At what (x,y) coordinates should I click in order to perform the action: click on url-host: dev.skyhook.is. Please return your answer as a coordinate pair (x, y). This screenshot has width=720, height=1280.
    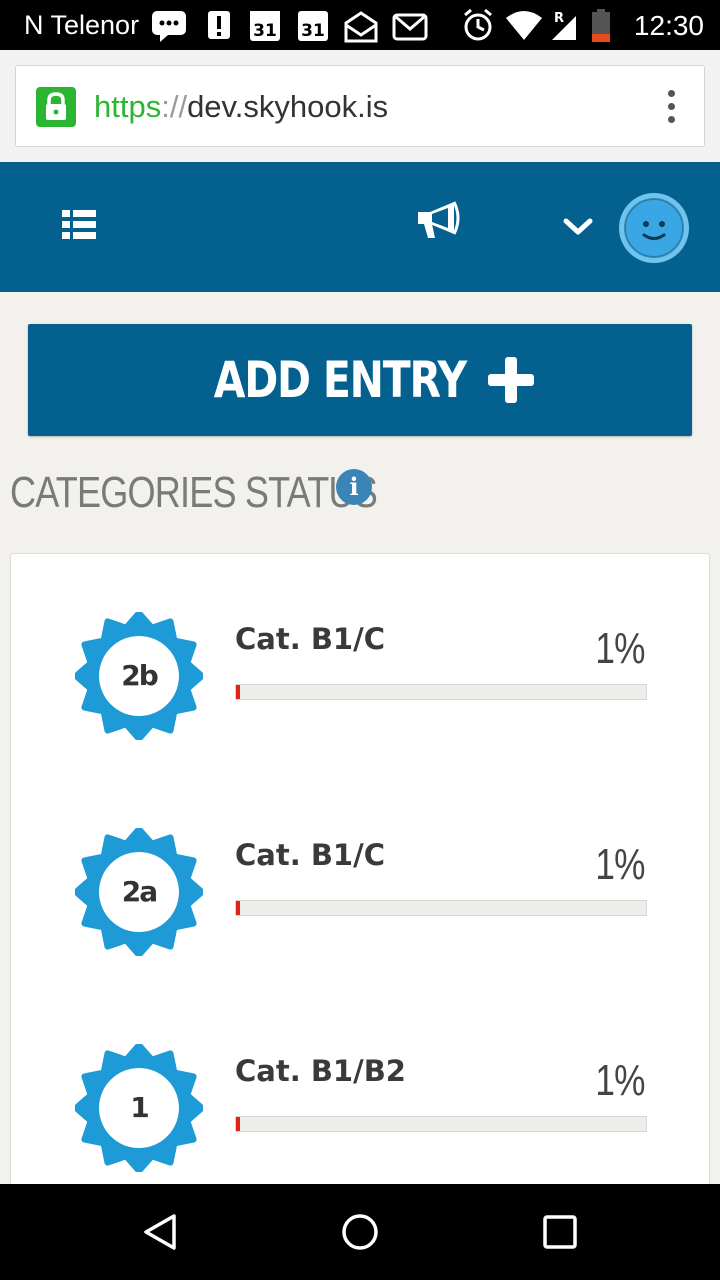
    Looking at the image, I should click on (288, 106).